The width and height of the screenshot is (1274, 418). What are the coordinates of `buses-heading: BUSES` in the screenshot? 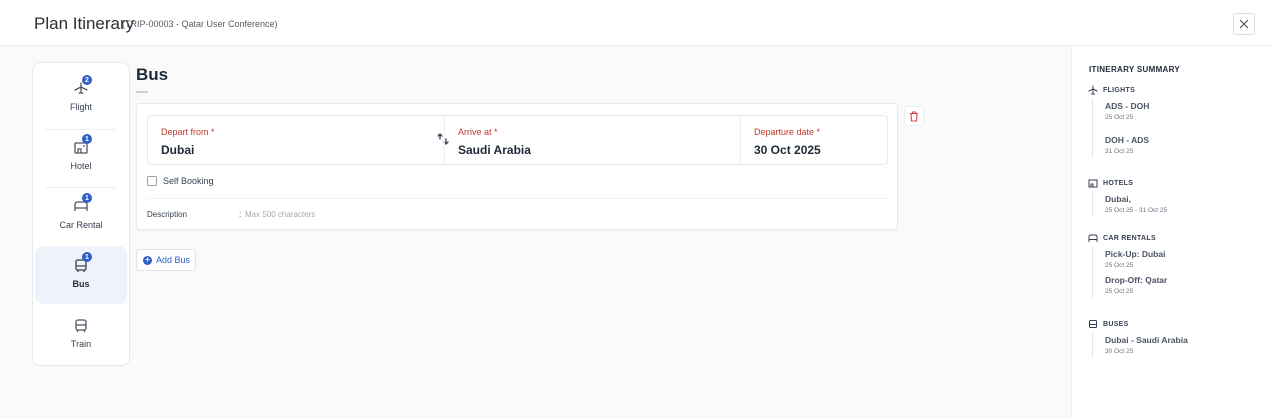 It's located at (1116, 324).